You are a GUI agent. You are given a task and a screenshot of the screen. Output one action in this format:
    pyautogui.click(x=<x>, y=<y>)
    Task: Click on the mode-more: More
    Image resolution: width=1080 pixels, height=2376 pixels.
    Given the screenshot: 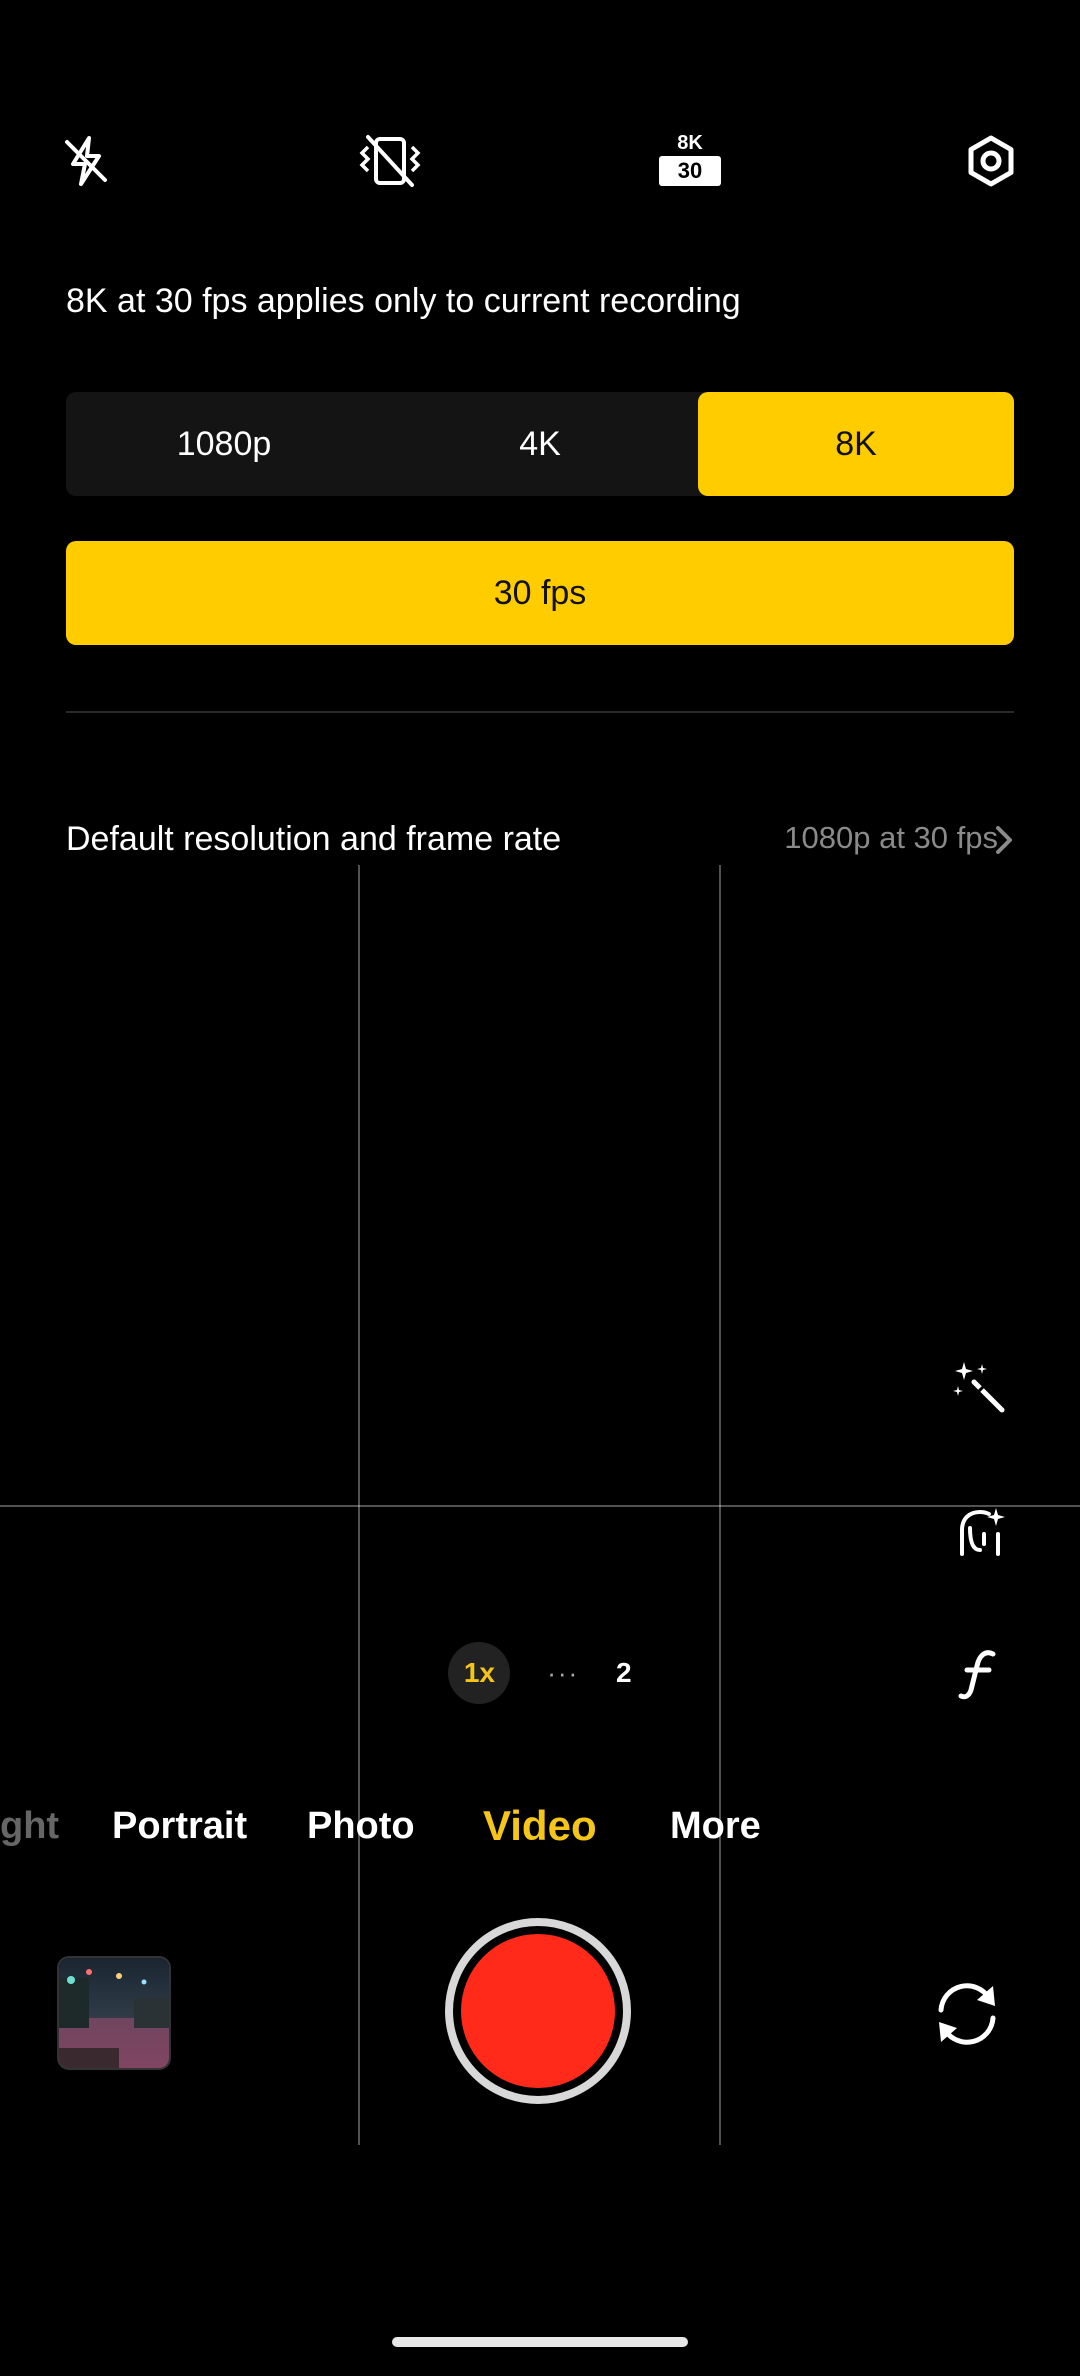 What is the action you would take?
    pyautogui.click(x=715, y=1826)
    